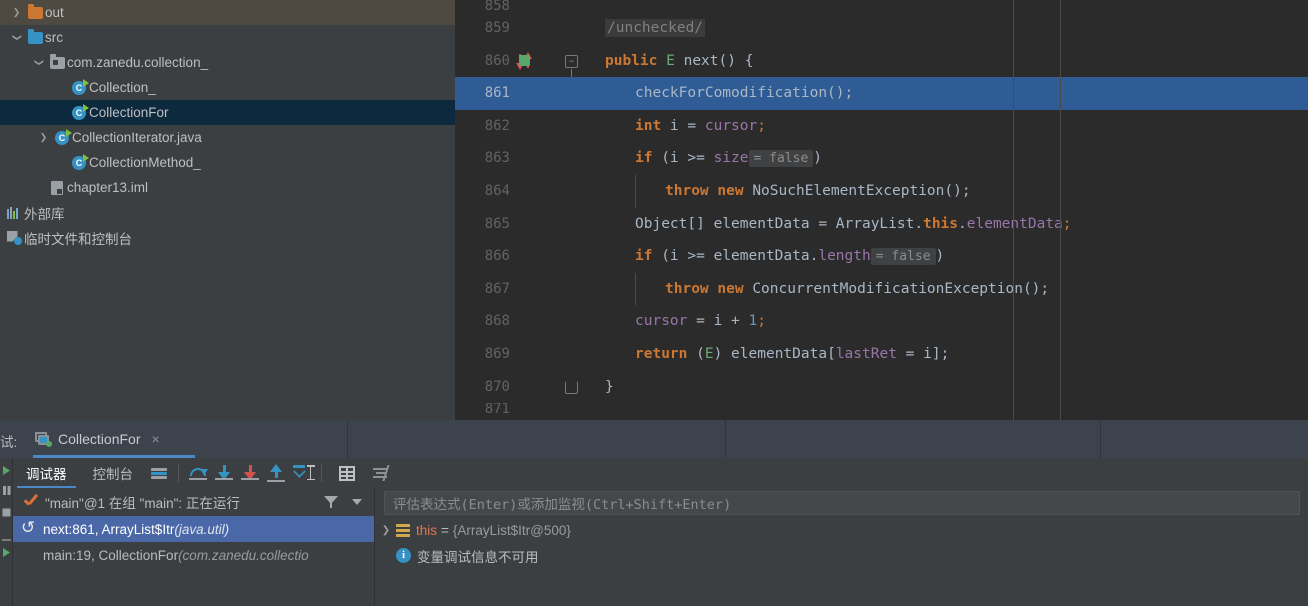 Image resolution: width=1308 pixels, height=606 pixels. I want to click on resume-program-icon, so click(6, 468).